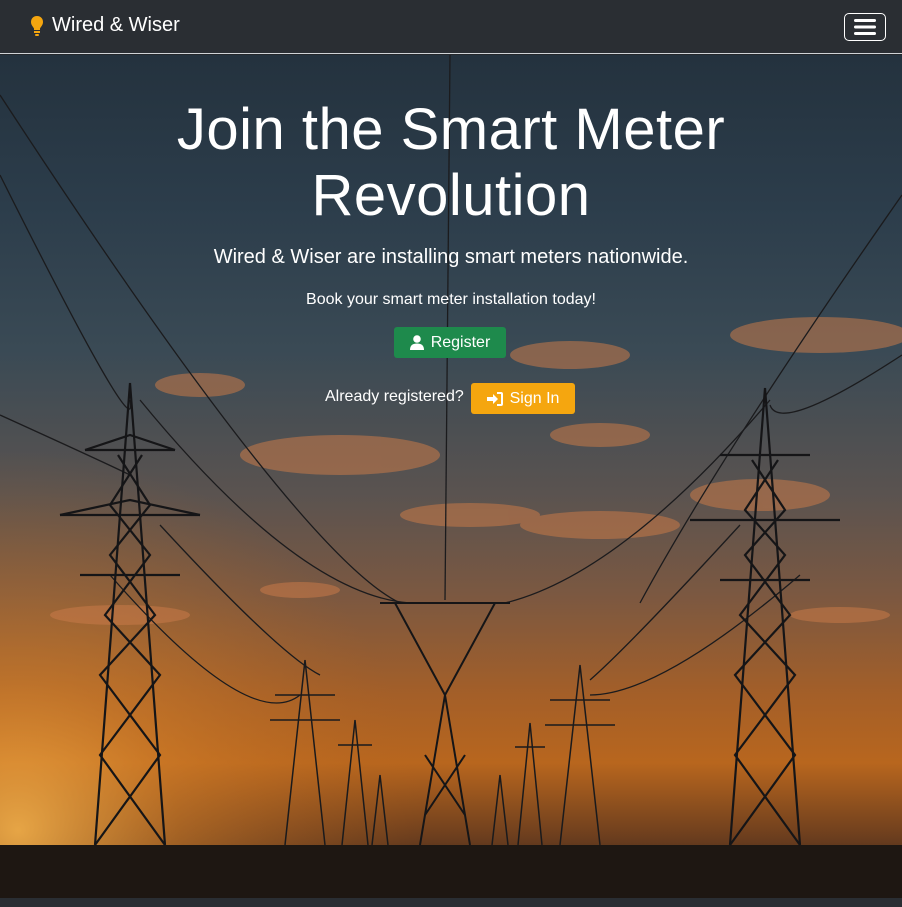 Image resolution: width=902 pixels, height=907 pixels. Describe the element at coordinates (451, 195) in the screenshot. I see `hero-title-line-2: Revolution` at that location.